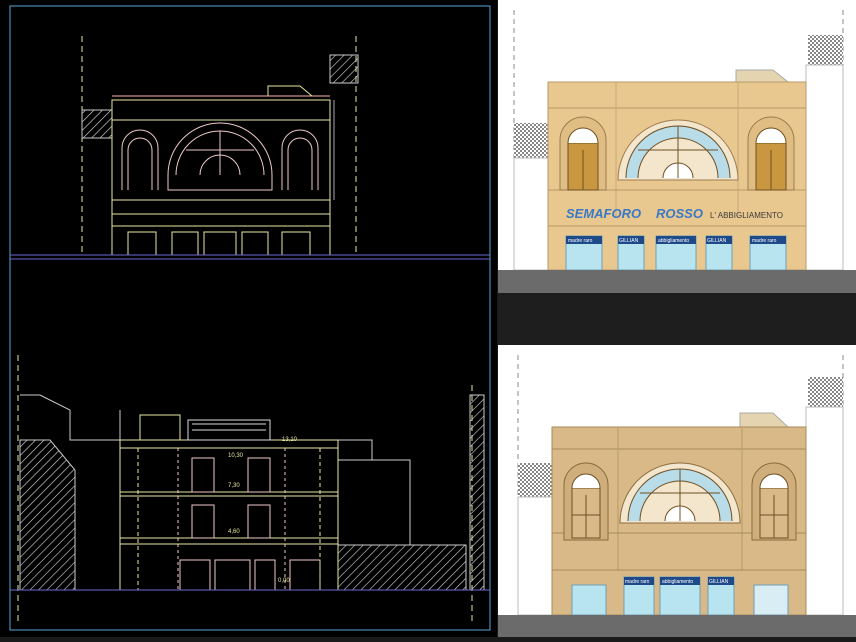  I want to click on level-label-4: 4,60, so click(234, 532).